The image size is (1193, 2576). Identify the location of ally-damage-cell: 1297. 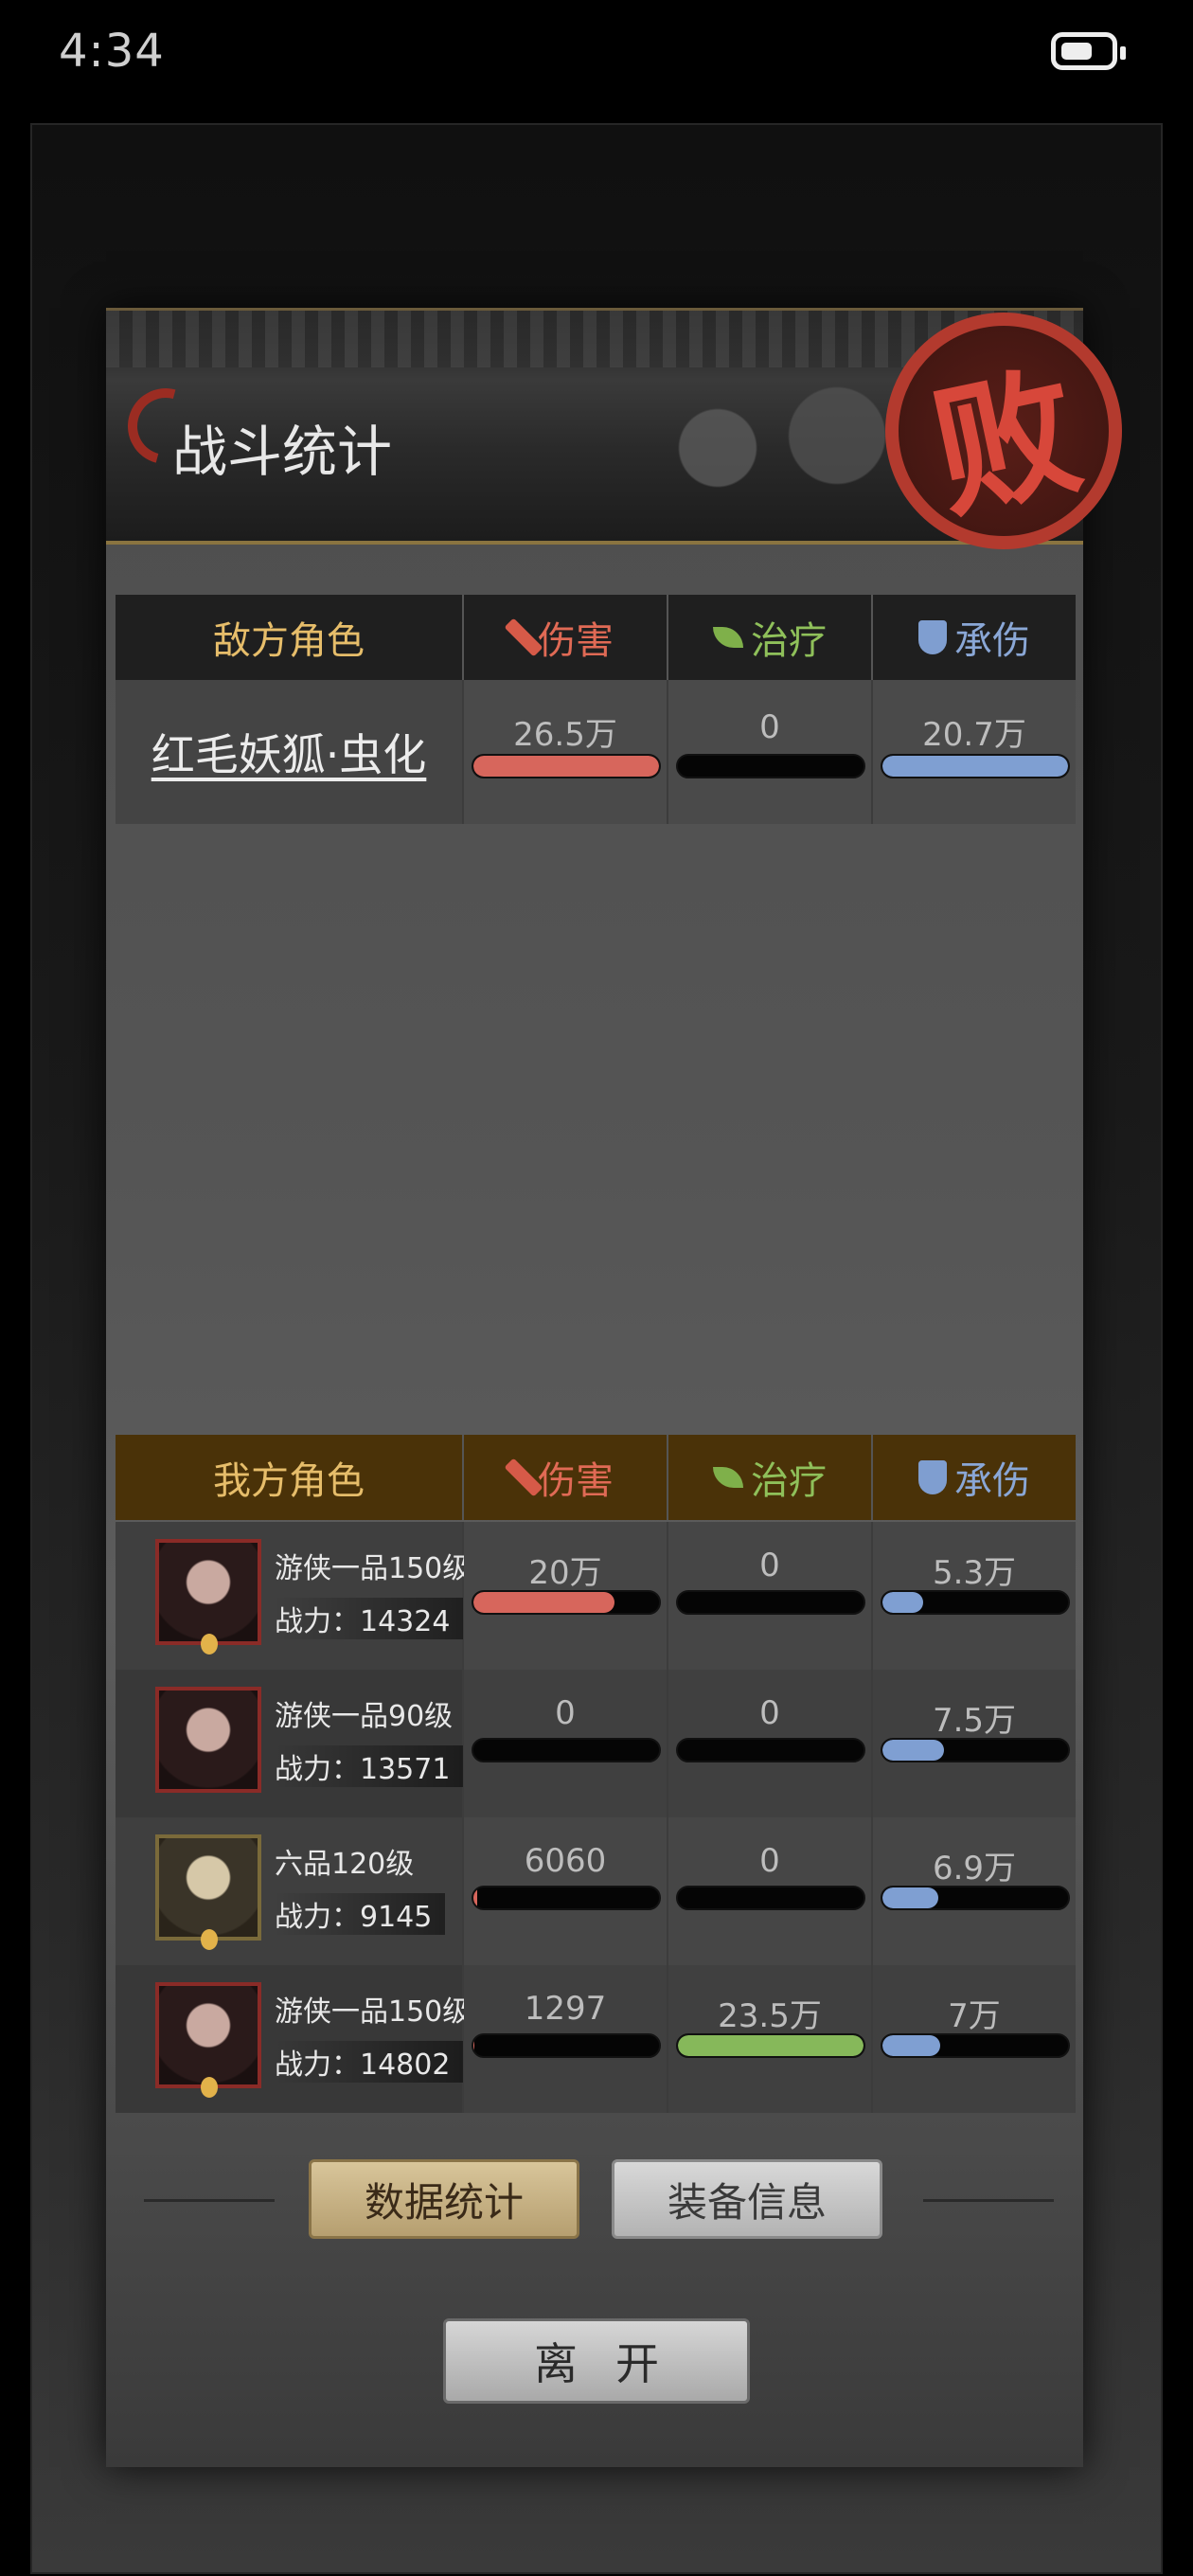
(566, 2039).